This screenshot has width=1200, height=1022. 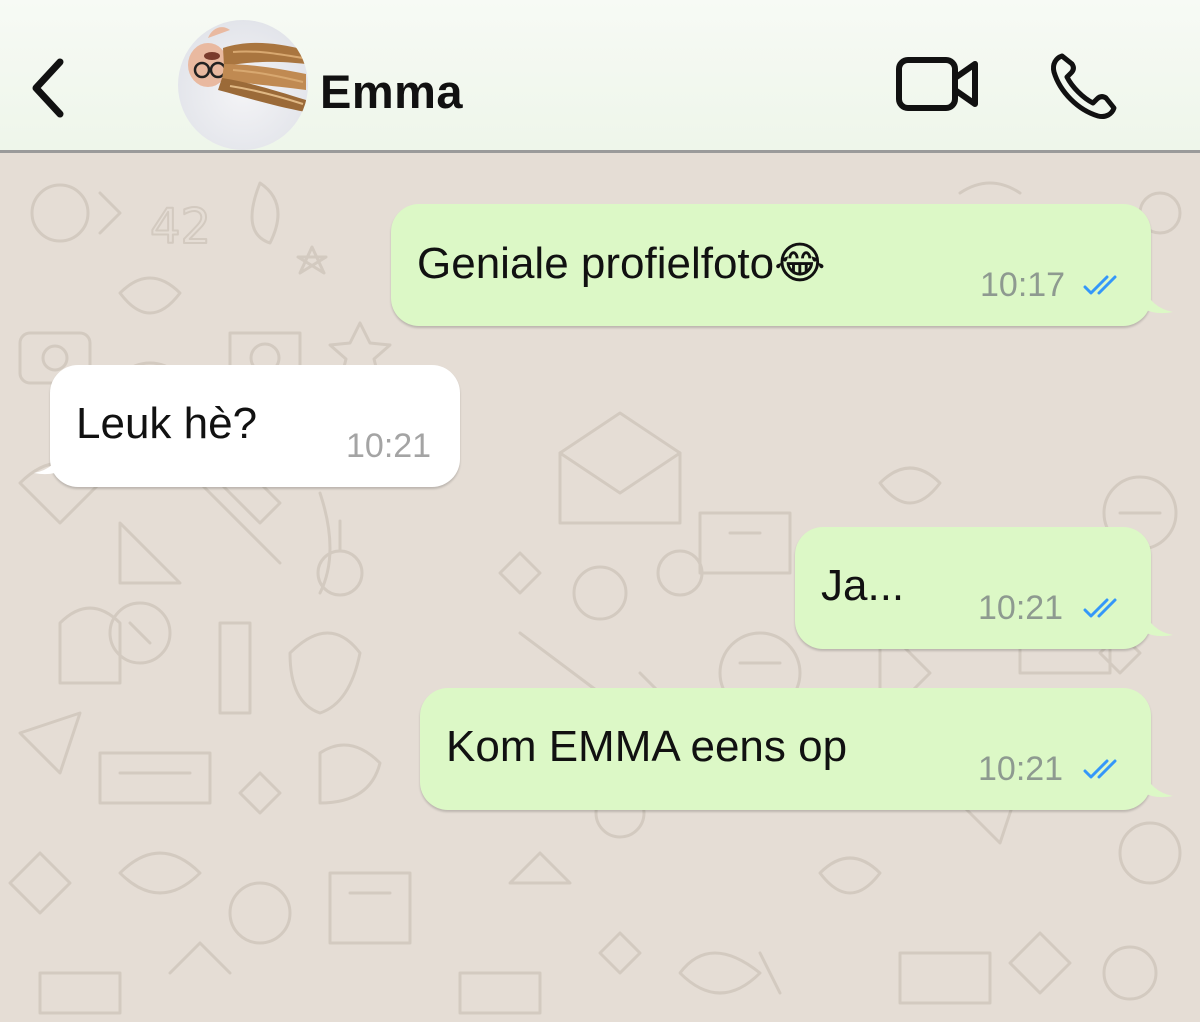 I want to click on phone-icon, so click(x=1084, y=86).